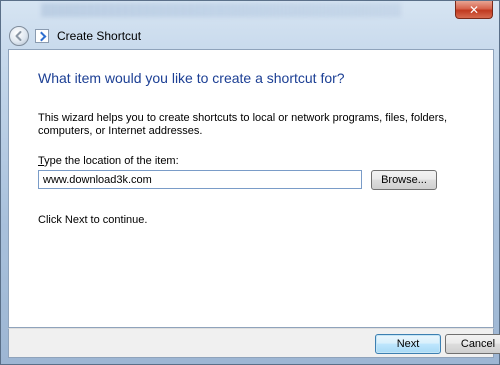 The height and width of the screenshot is (365, 500). I want to click on cancel-button: Cancel, so click(472, 344).